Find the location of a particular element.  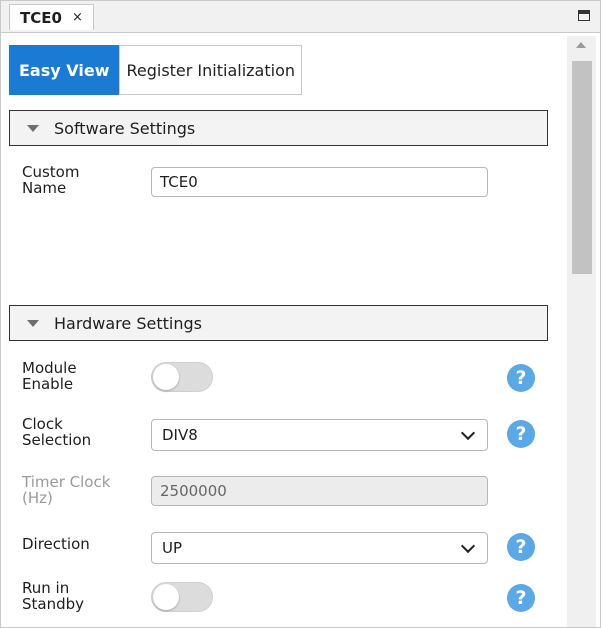

tab-register-initialization: Register Initialization is located at coordinates (210, 70).